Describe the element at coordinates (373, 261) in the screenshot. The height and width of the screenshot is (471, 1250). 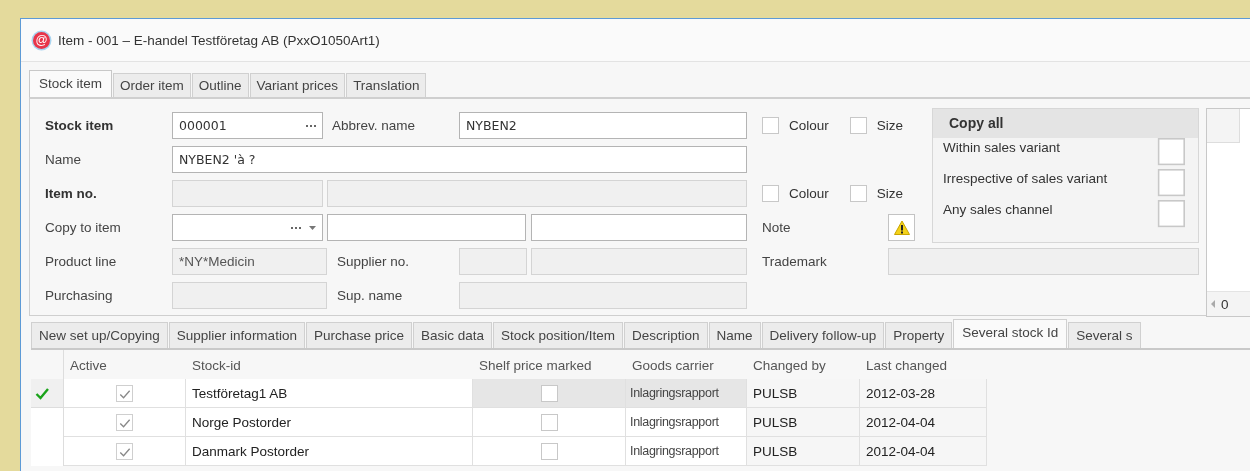
I see `field-label: Supplier no.` at that location.